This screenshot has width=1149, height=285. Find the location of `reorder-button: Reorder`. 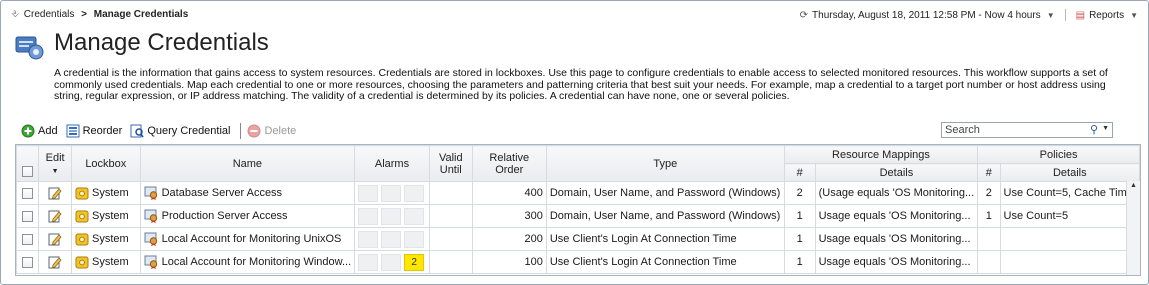

reorder-button: Reorder is located at coordinates (94, 131).